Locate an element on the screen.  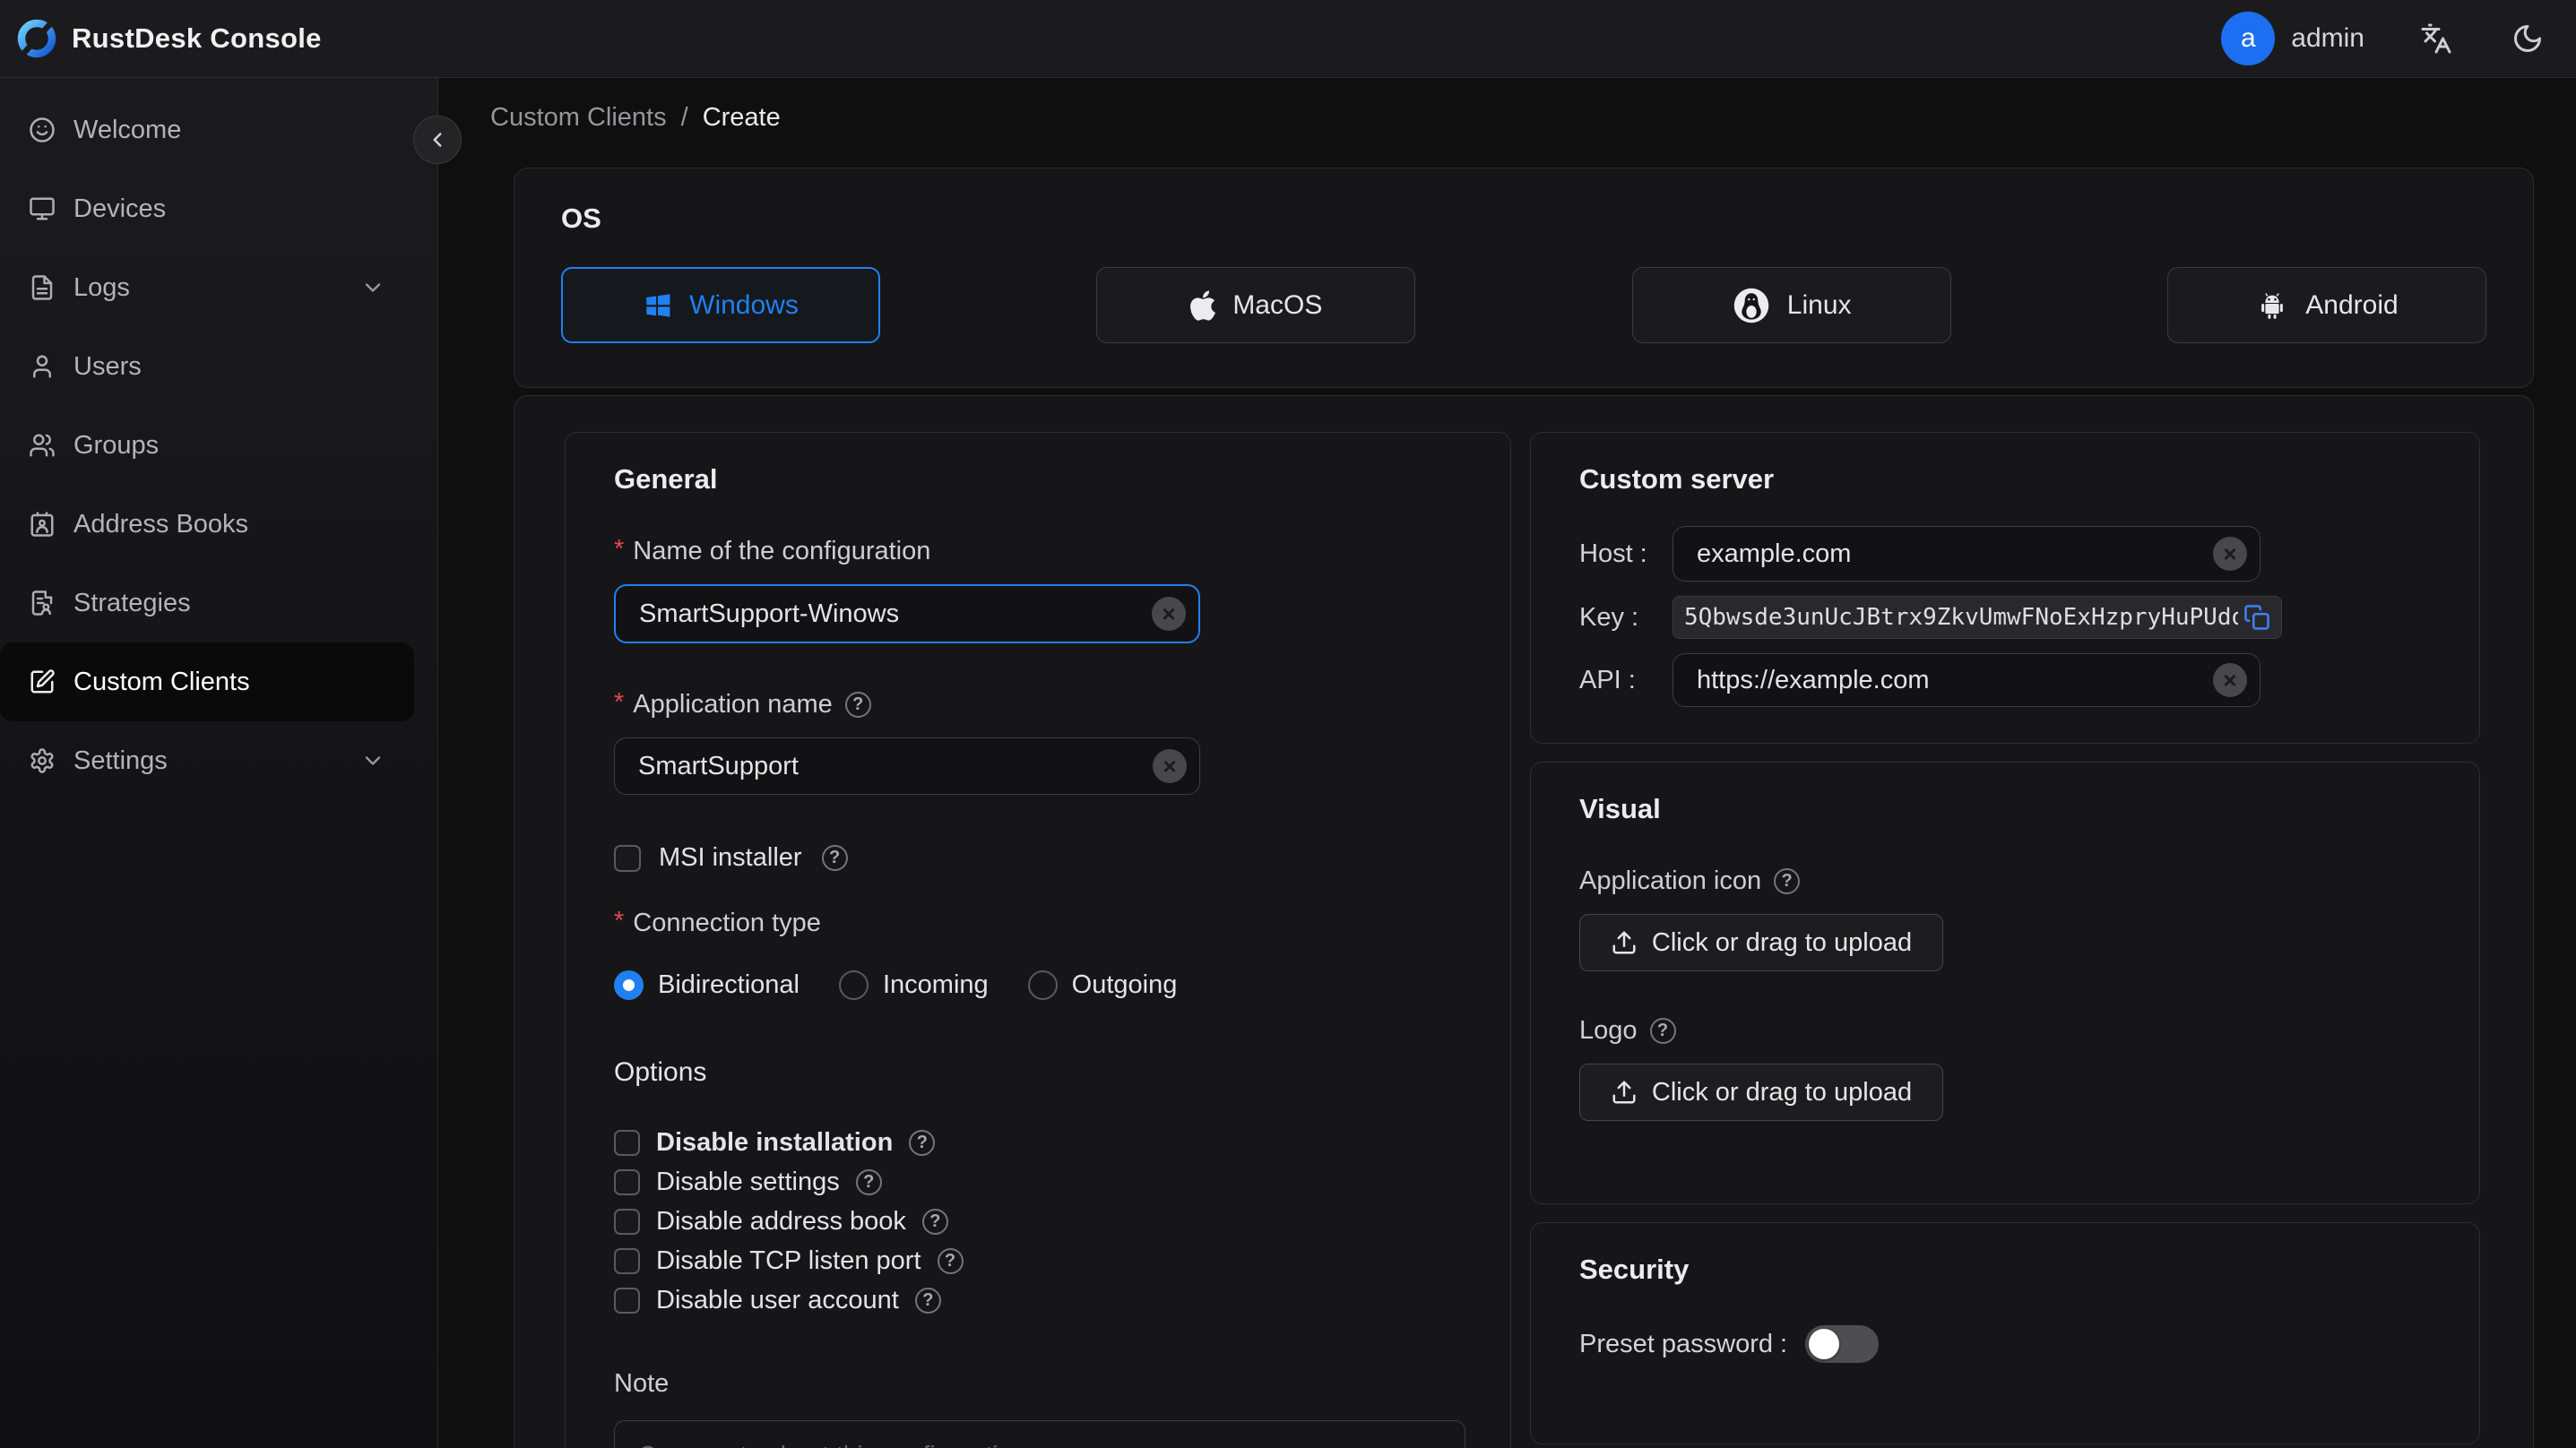
logo-label-text: Logo is located at coordinates (1608, 1031).